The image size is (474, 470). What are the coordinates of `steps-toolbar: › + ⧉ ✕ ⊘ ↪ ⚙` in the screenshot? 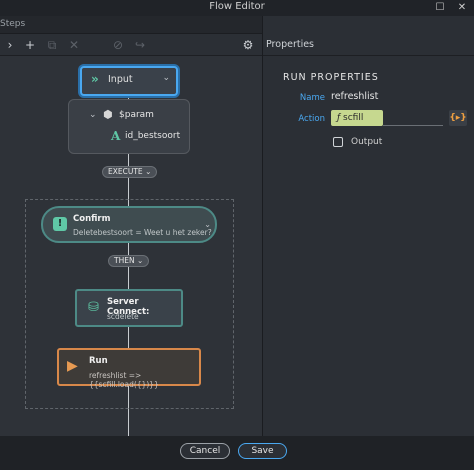 It's located at (131, 45).